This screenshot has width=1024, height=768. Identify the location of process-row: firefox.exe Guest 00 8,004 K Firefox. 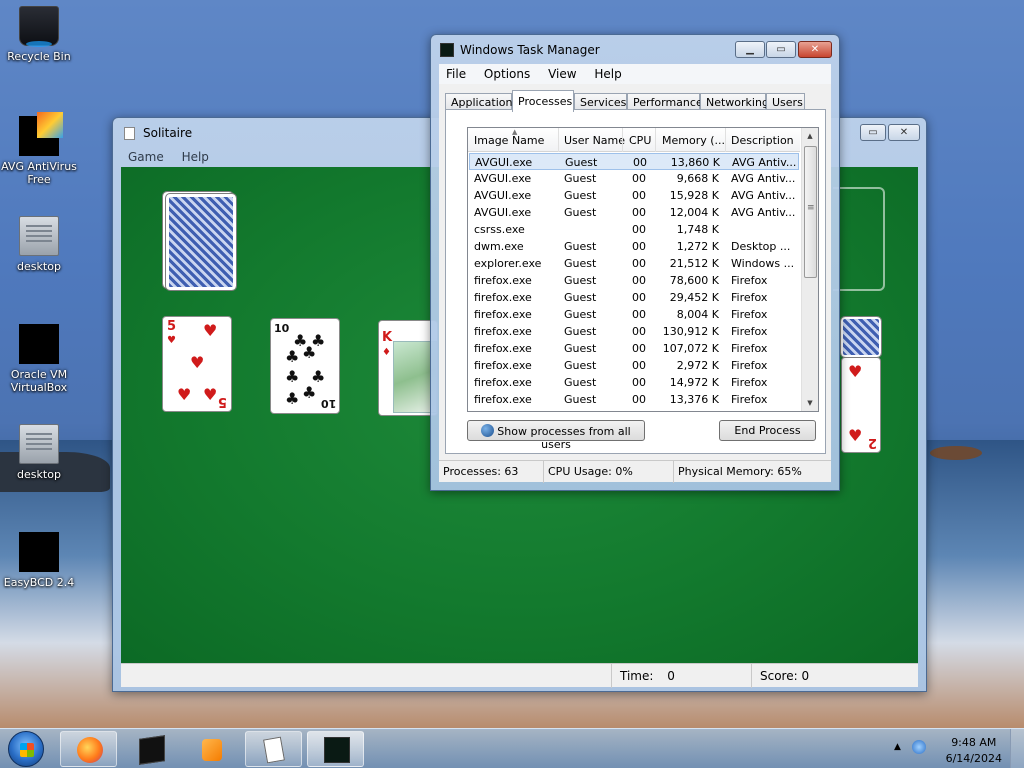
(634, 314).